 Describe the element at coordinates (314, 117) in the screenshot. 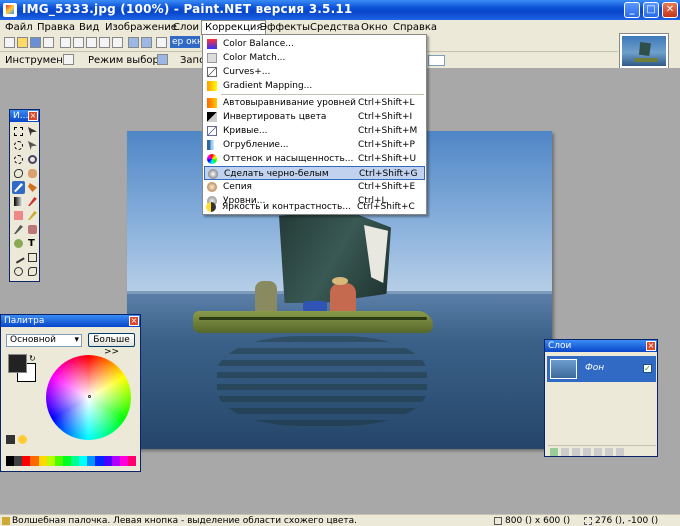

I see `menu-item-invert-colors: Инвертировать цвета Ctrl+Shift+I` at that location.